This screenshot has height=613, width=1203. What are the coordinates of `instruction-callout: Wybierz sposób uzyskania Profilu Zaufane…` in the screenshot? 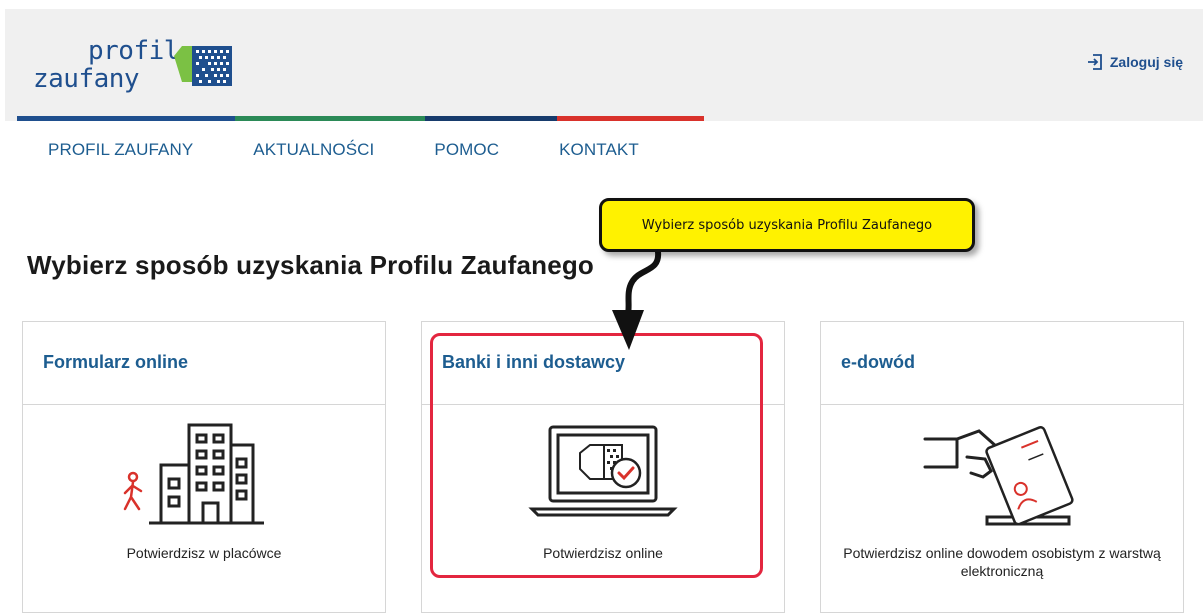 It's located at (787, 225).